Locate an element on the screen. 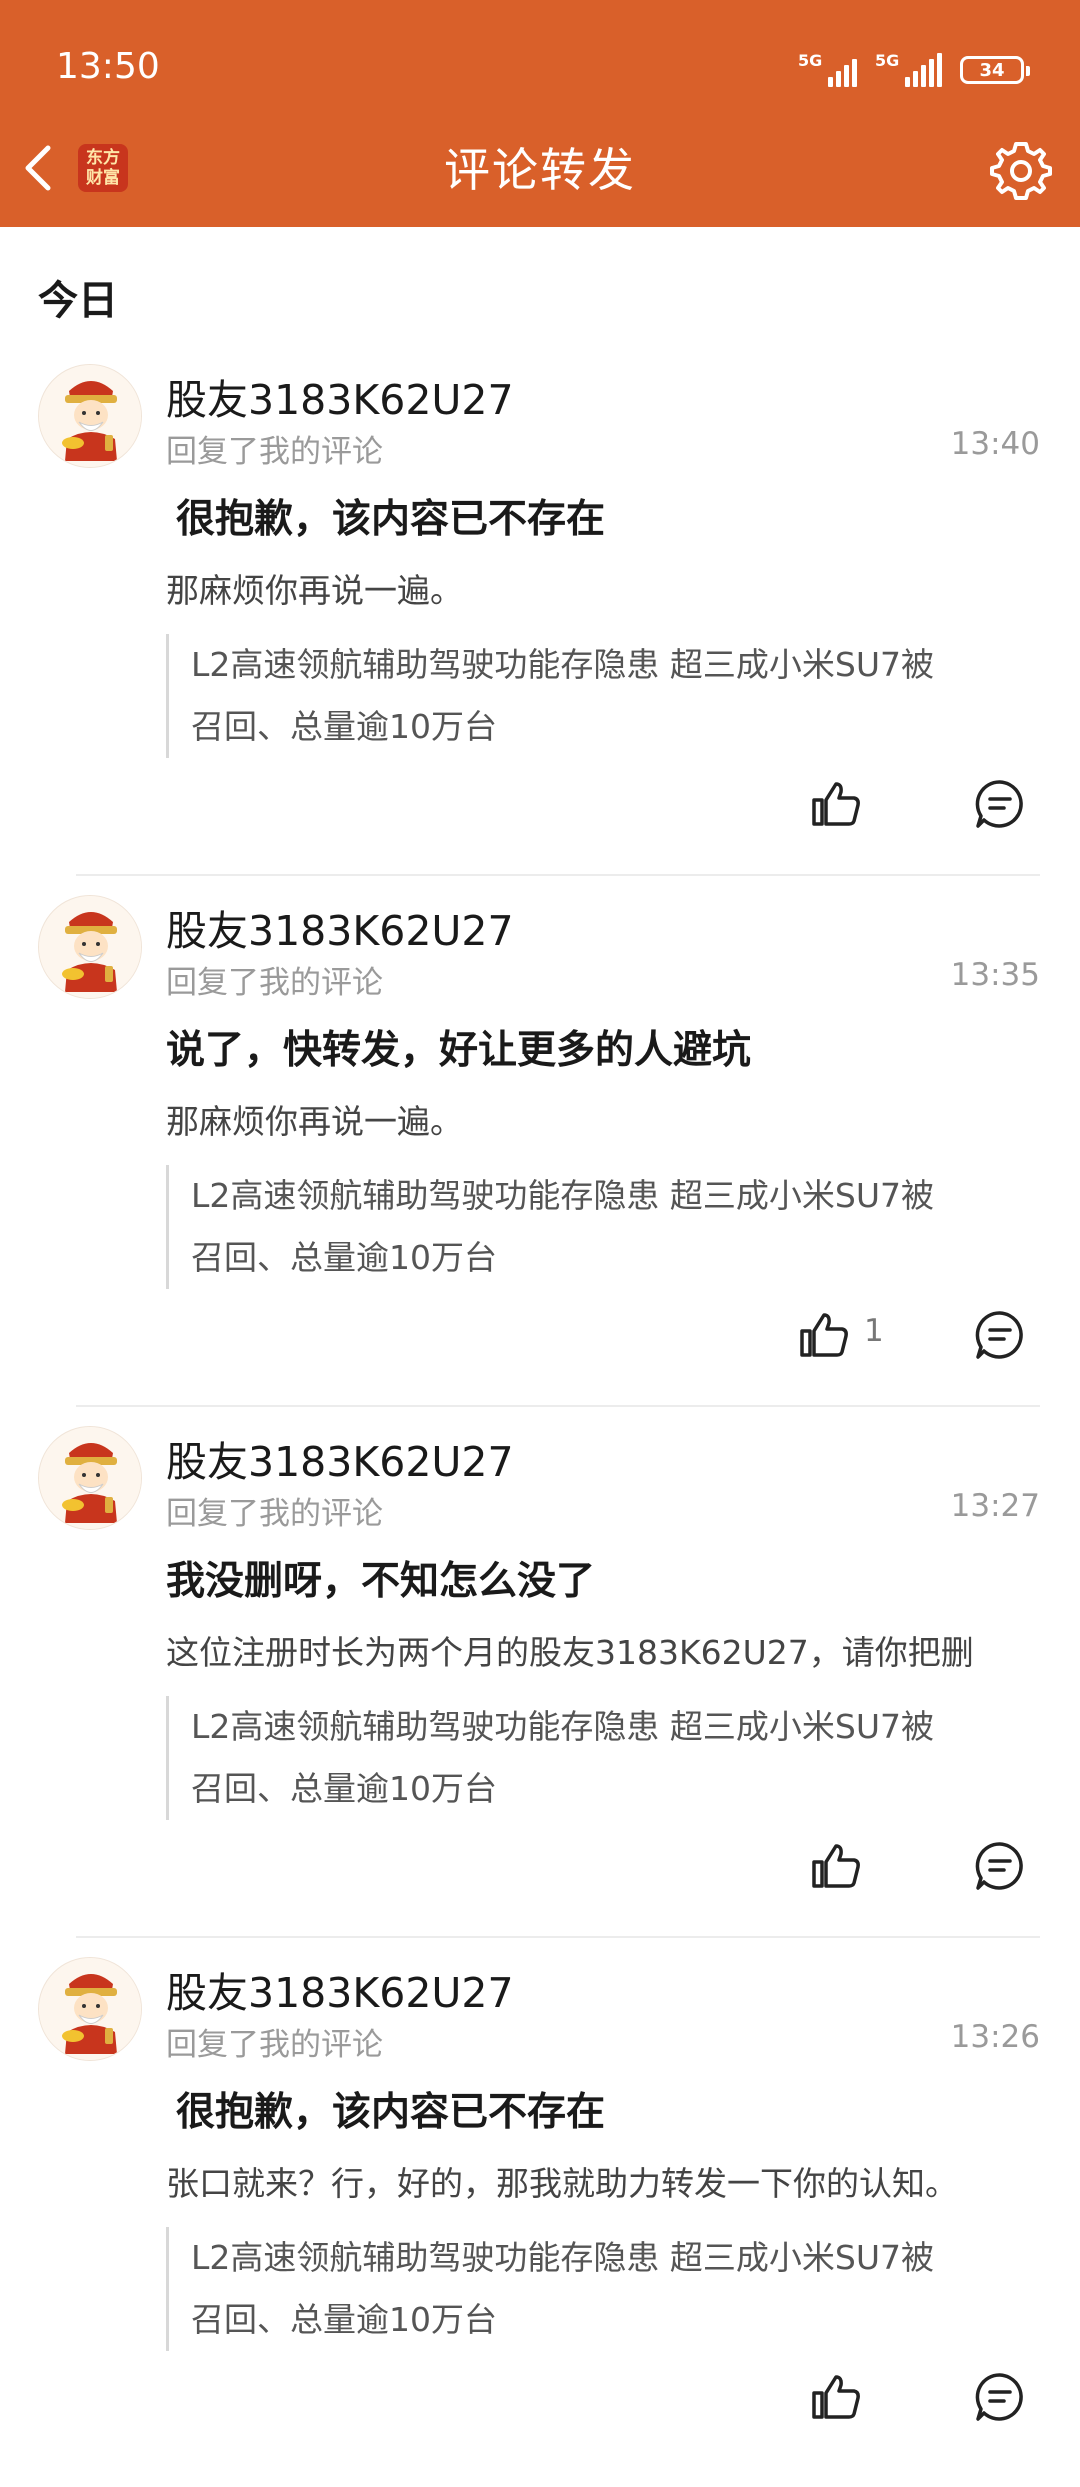 The width and height of the screenshot is (1080, 2487). battery-icon: 34 is located at coordinates (995, 70).